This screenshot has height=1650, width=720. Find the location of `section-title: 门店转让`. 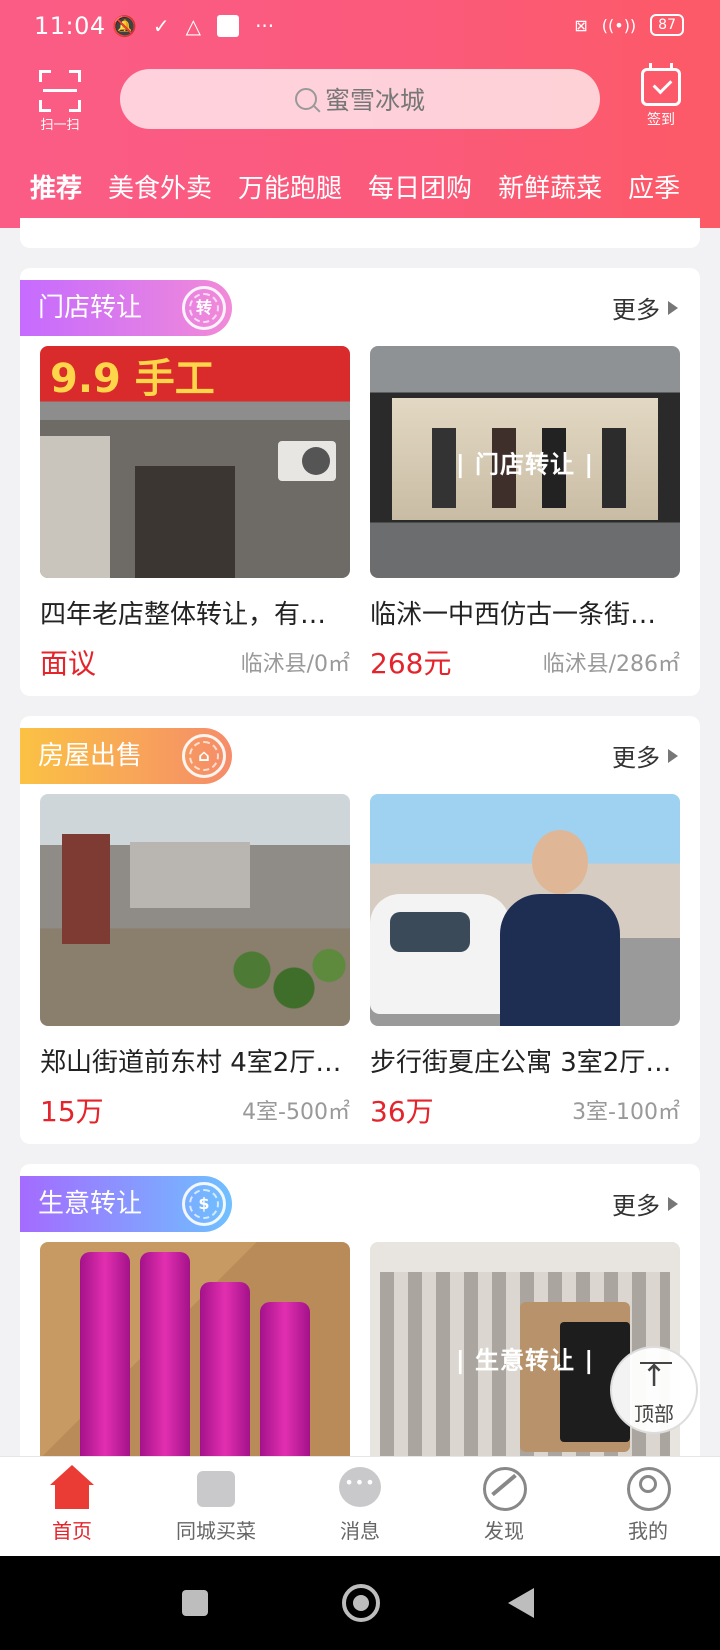

section-title: 门店转让 is located at coordinates (90, 308).